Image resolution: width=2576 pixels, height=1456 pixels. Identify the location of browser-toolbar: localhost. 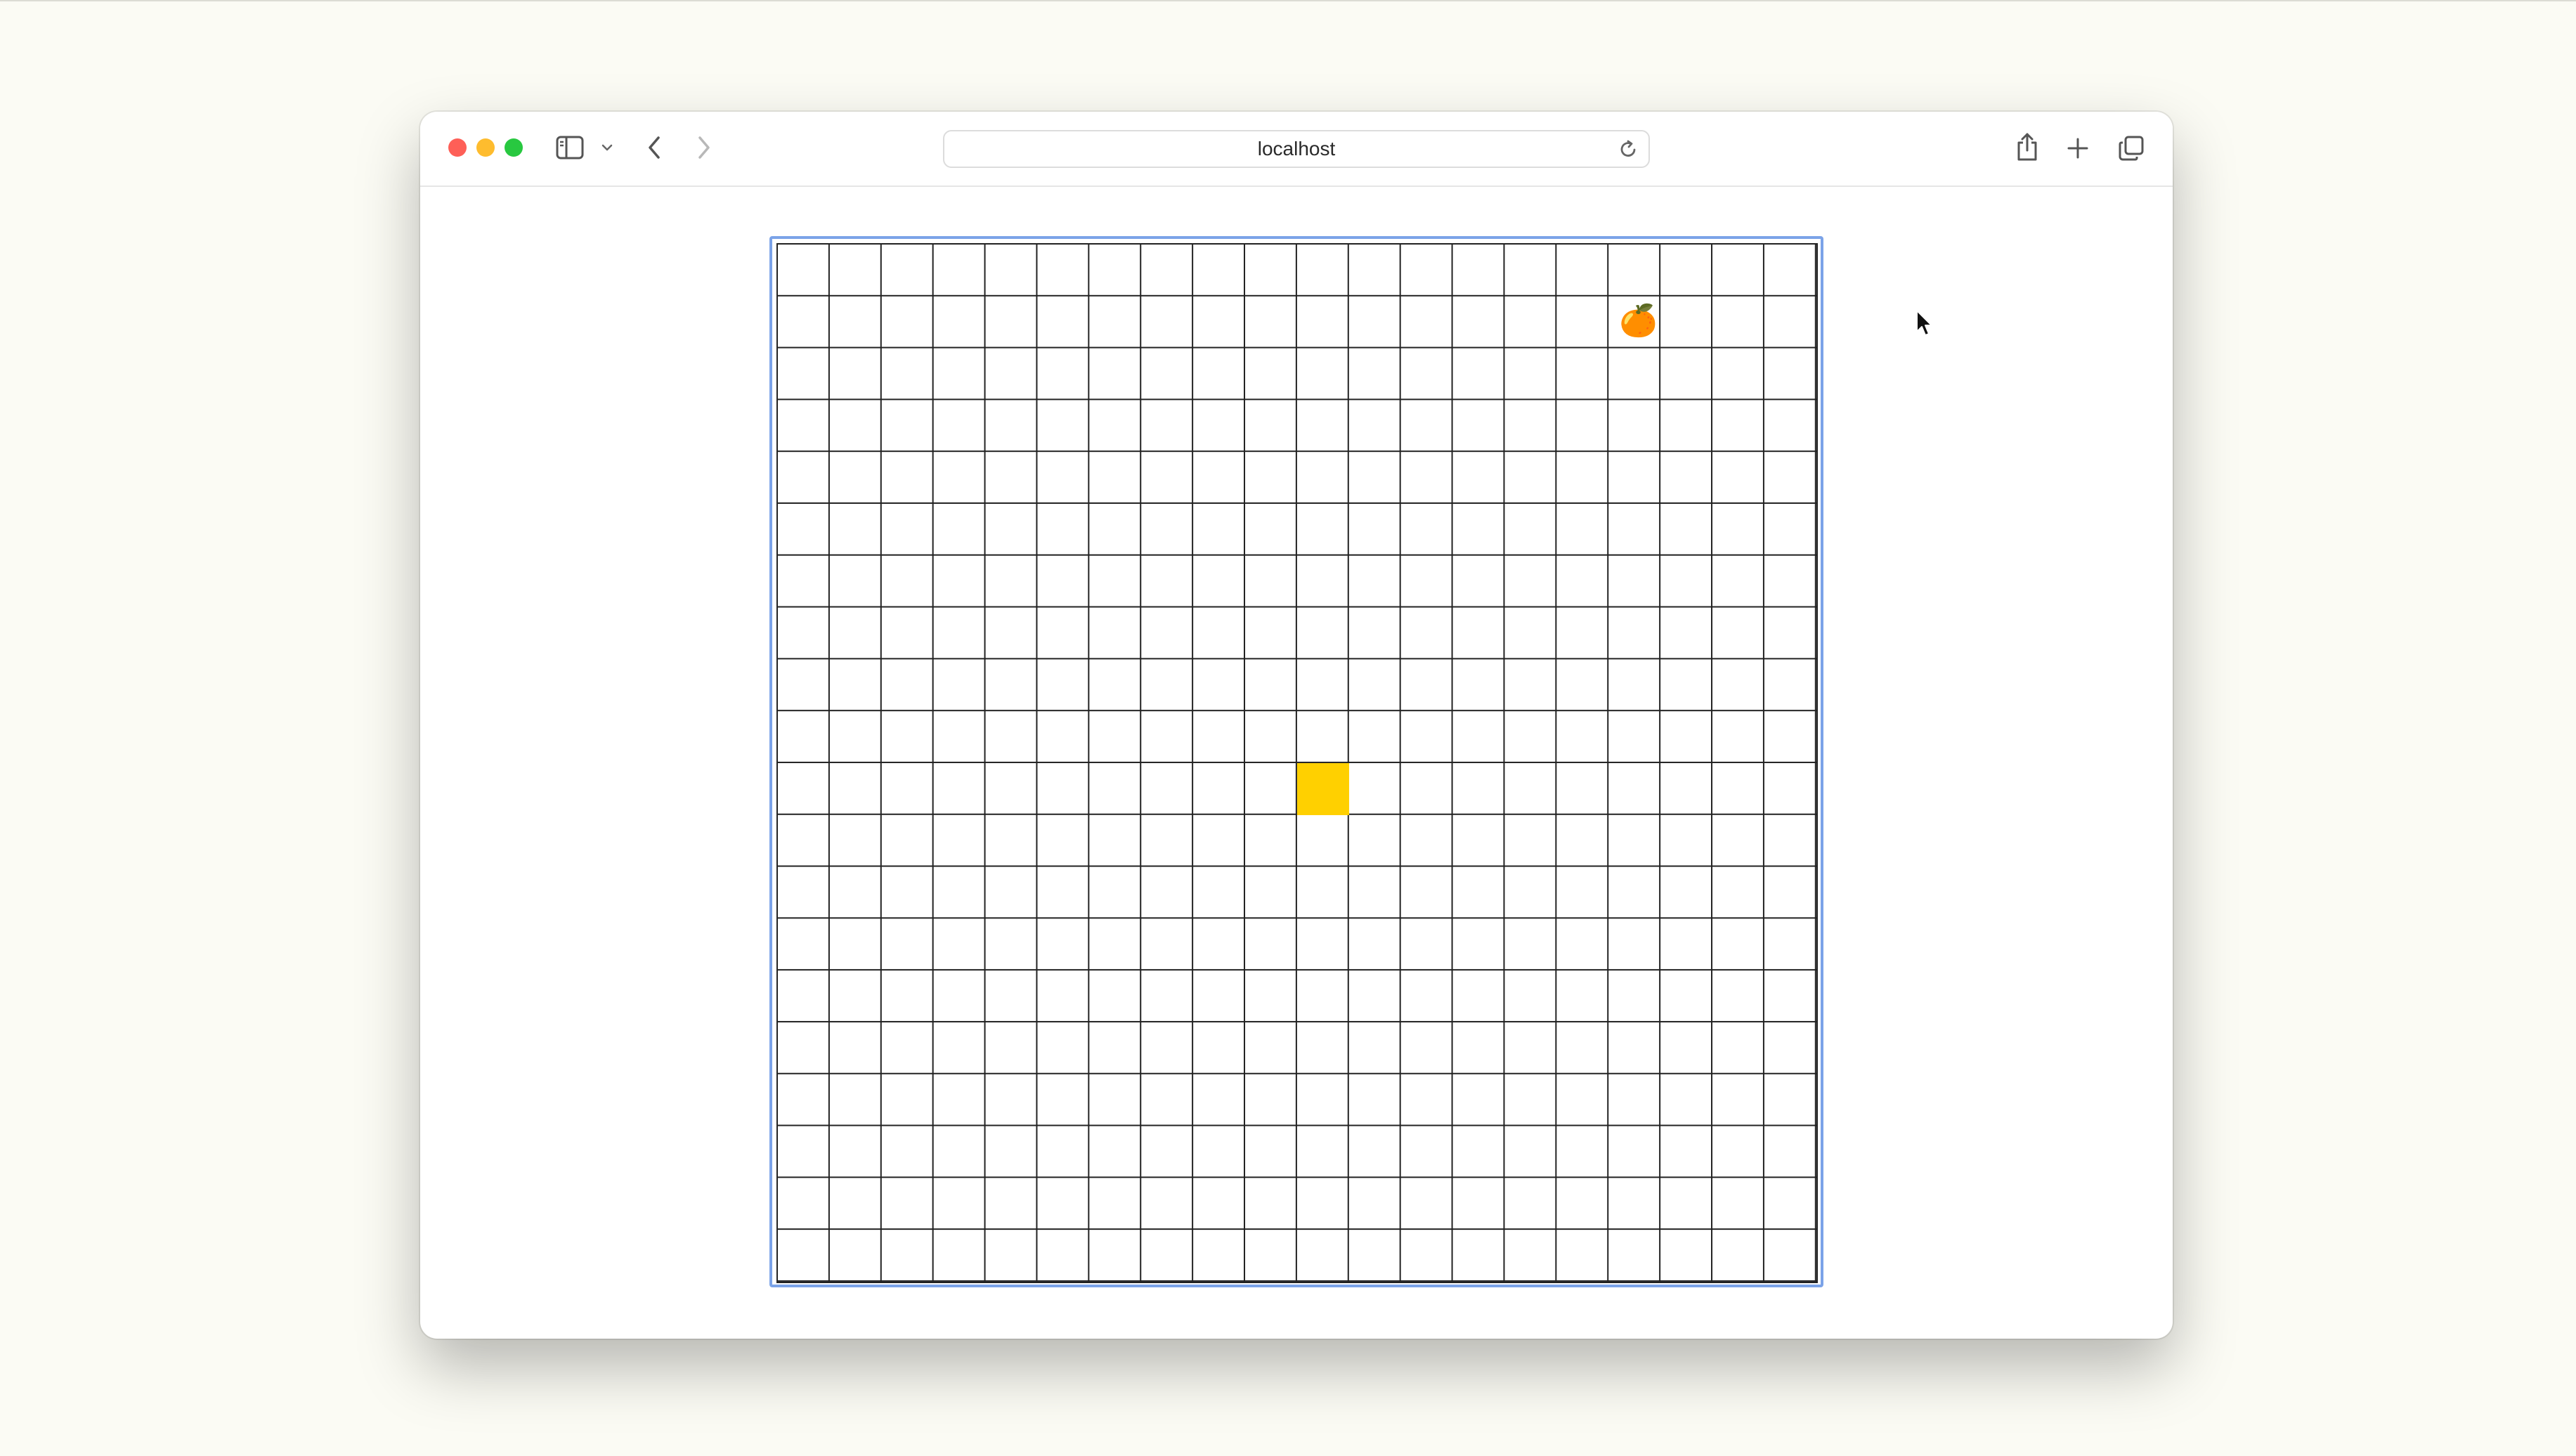
(1296, 149).